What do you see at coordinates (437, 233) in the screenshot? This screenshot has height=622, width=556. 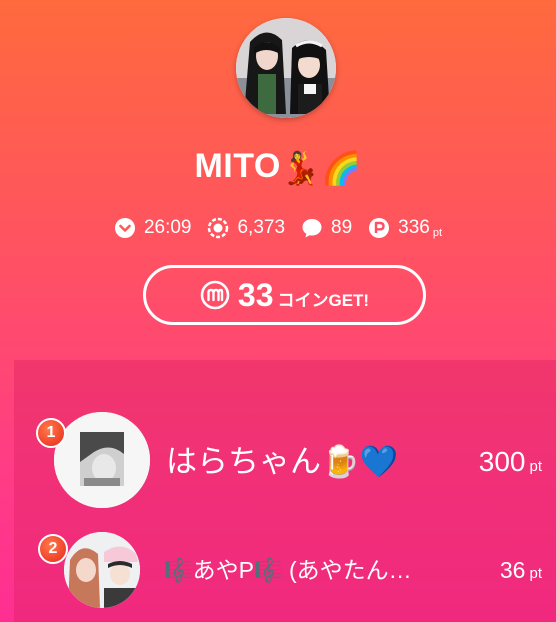 I see `stat-points-unit: pt` at bounding box center [437, 233].